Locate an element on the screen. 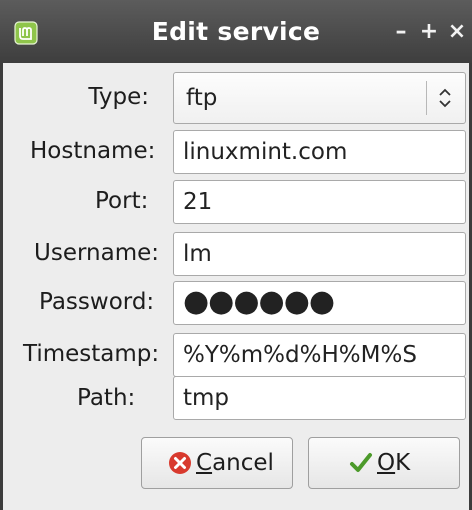 This screenshot has width=472, height=510. cancel-button: Cancel is located at coordinates (217, 463).